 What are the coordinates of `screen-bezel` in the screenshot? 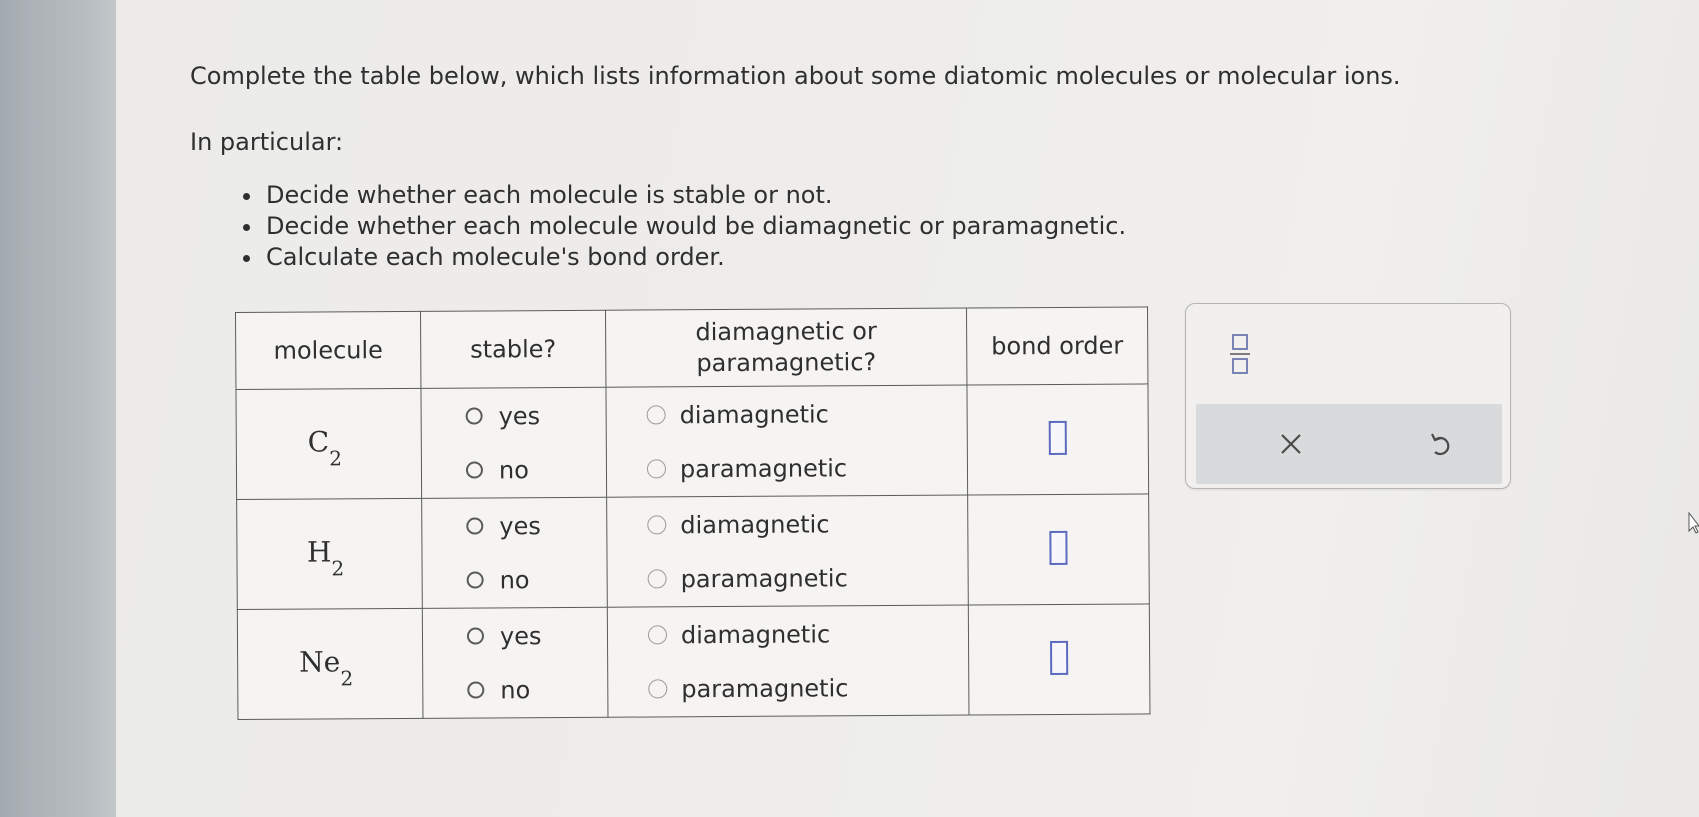 It's located at (58, 408).